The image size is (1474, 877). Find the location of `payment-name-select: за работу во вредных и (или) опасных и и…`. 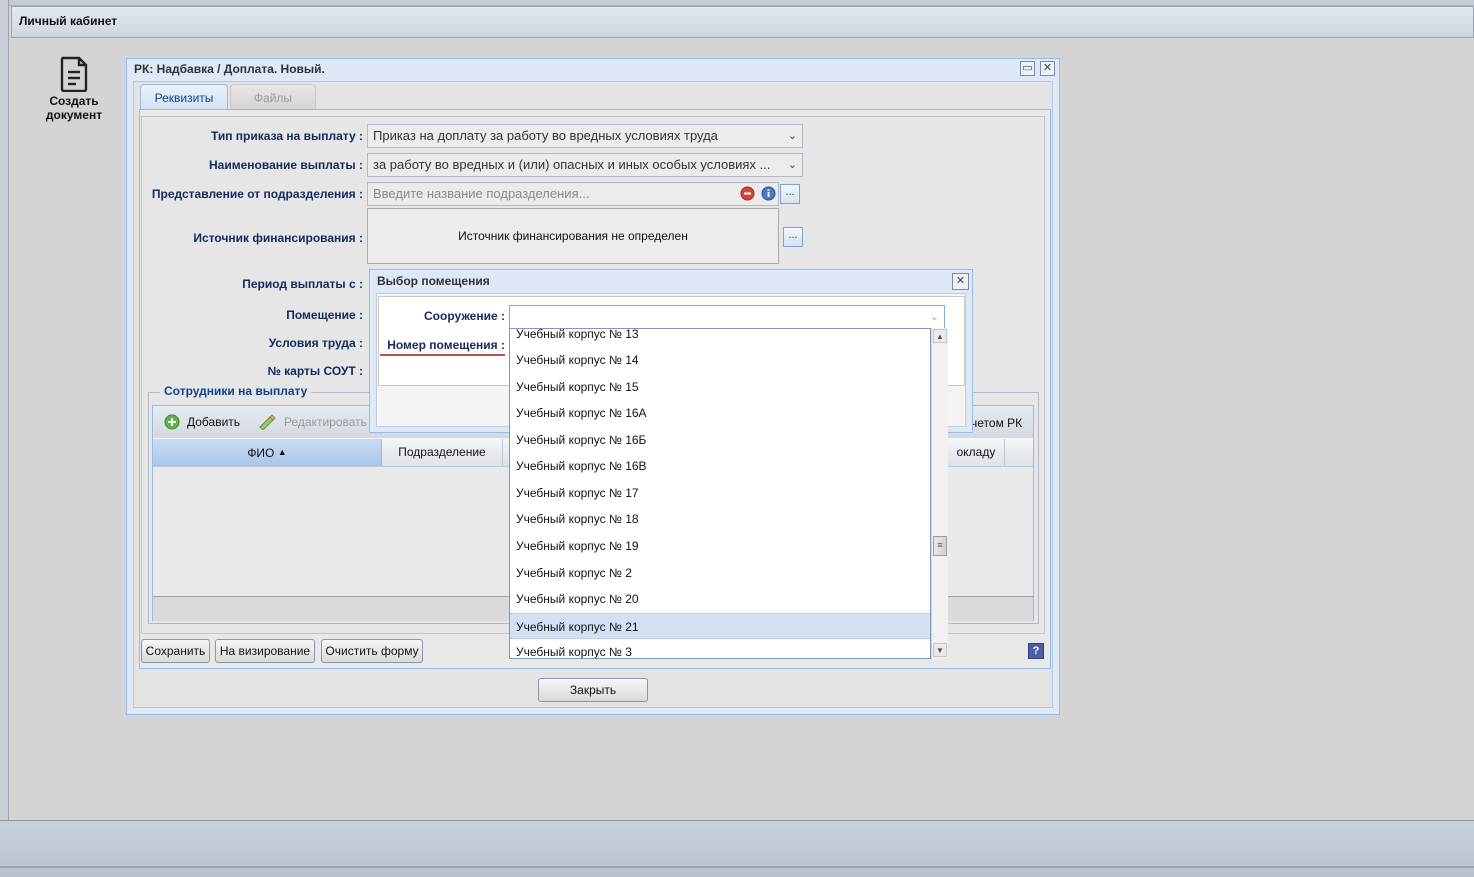

payment-name-select: за работу во вредных и (или) опасных и и… is located at coordinates (585, 165).